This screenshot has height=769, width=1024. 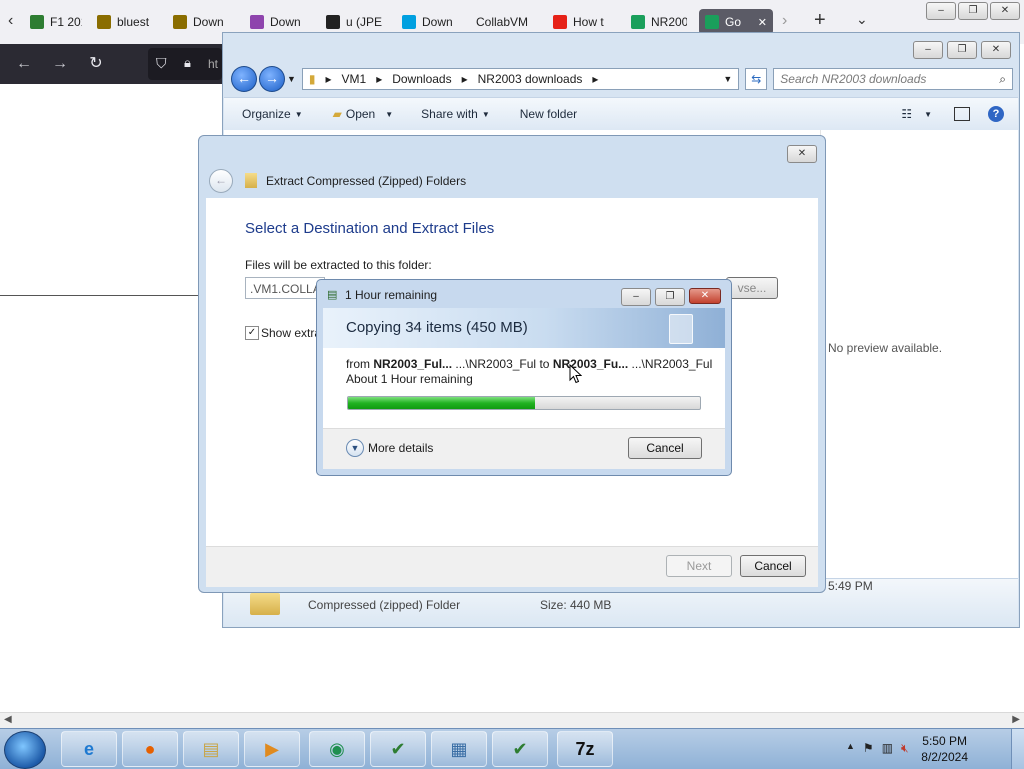 I want to click on address-dropdown-icon: ▼, so click(x=727, y=79).